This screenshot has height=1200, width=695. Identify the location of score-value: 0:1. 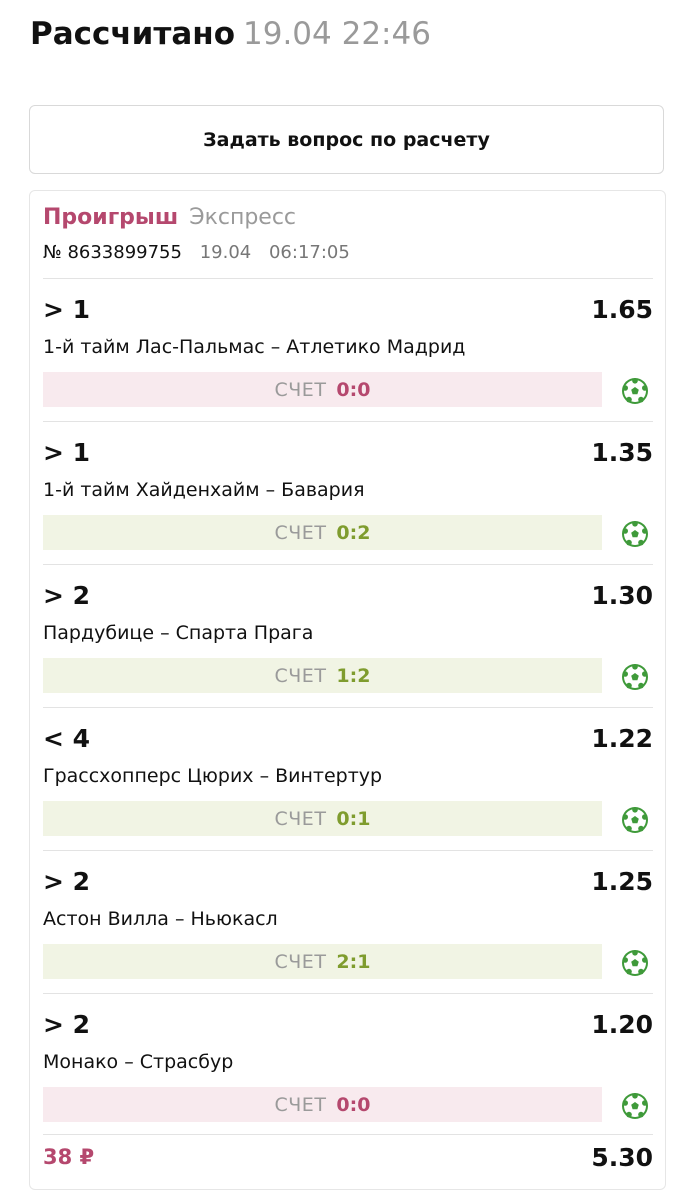
(353, 818).